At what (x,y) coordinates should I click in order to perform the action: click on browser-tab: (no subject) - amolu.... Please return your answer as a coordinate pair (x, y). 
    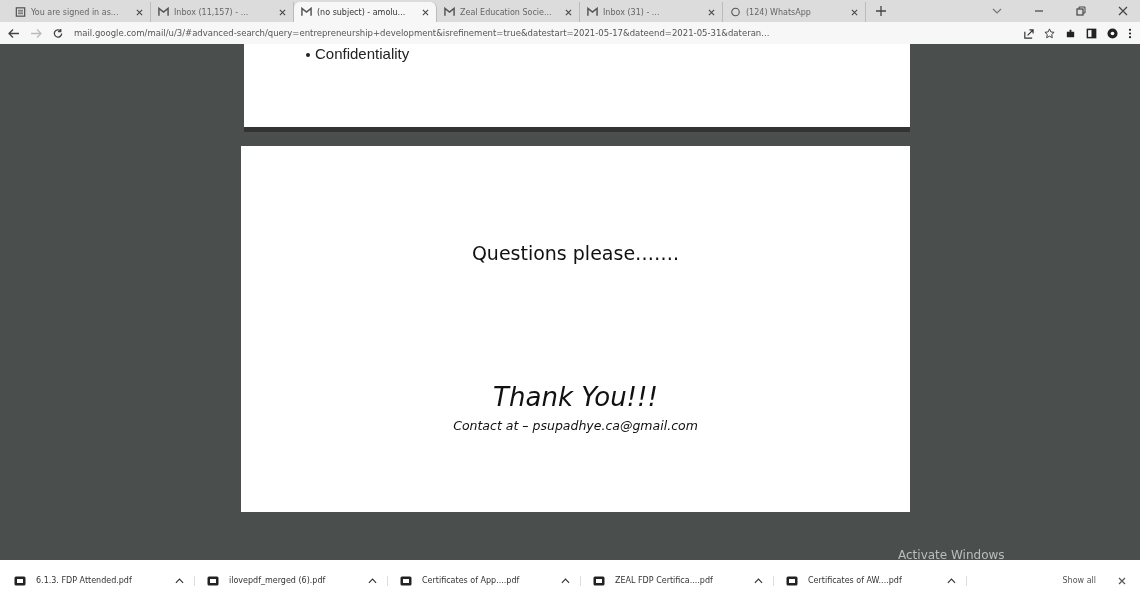
    Looking at the image, I should click on (365, 12).